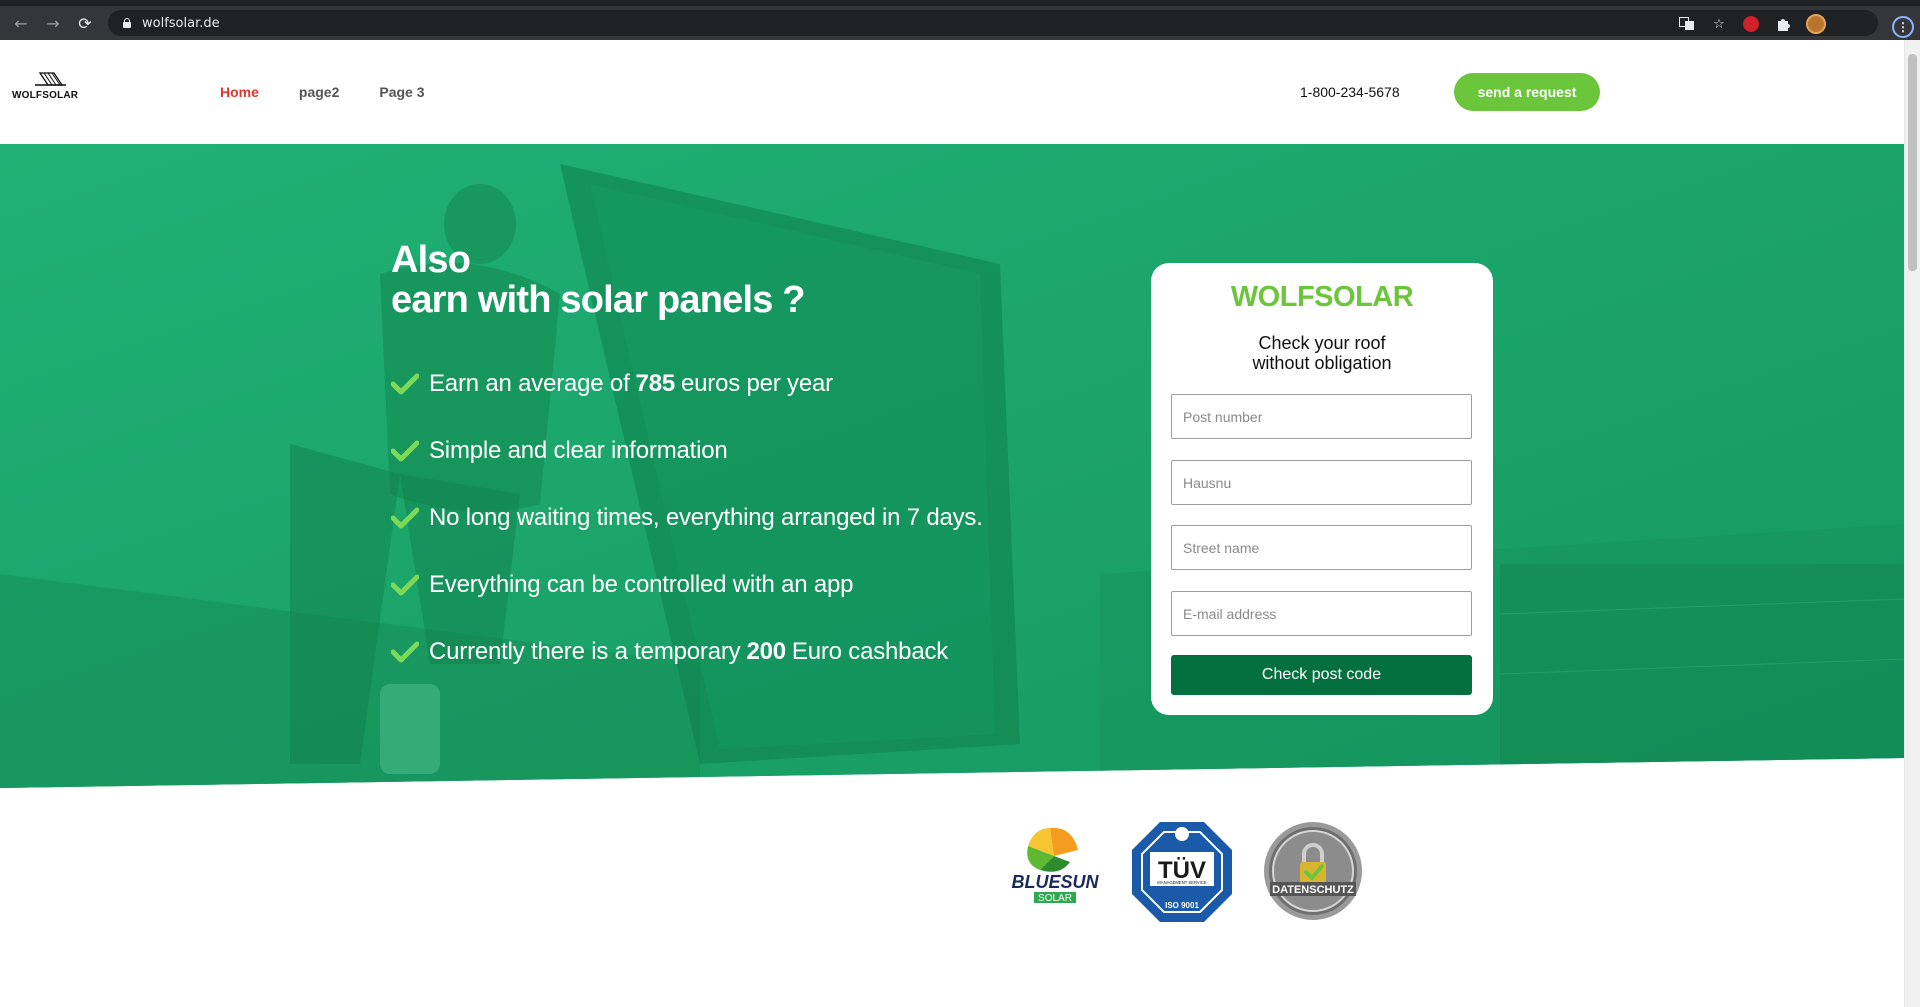 This screenshot has height=1007, width=1920. Describe the element at coordinates (1912, 523) in the screenshot. I see `page-scrollbar` at that location.